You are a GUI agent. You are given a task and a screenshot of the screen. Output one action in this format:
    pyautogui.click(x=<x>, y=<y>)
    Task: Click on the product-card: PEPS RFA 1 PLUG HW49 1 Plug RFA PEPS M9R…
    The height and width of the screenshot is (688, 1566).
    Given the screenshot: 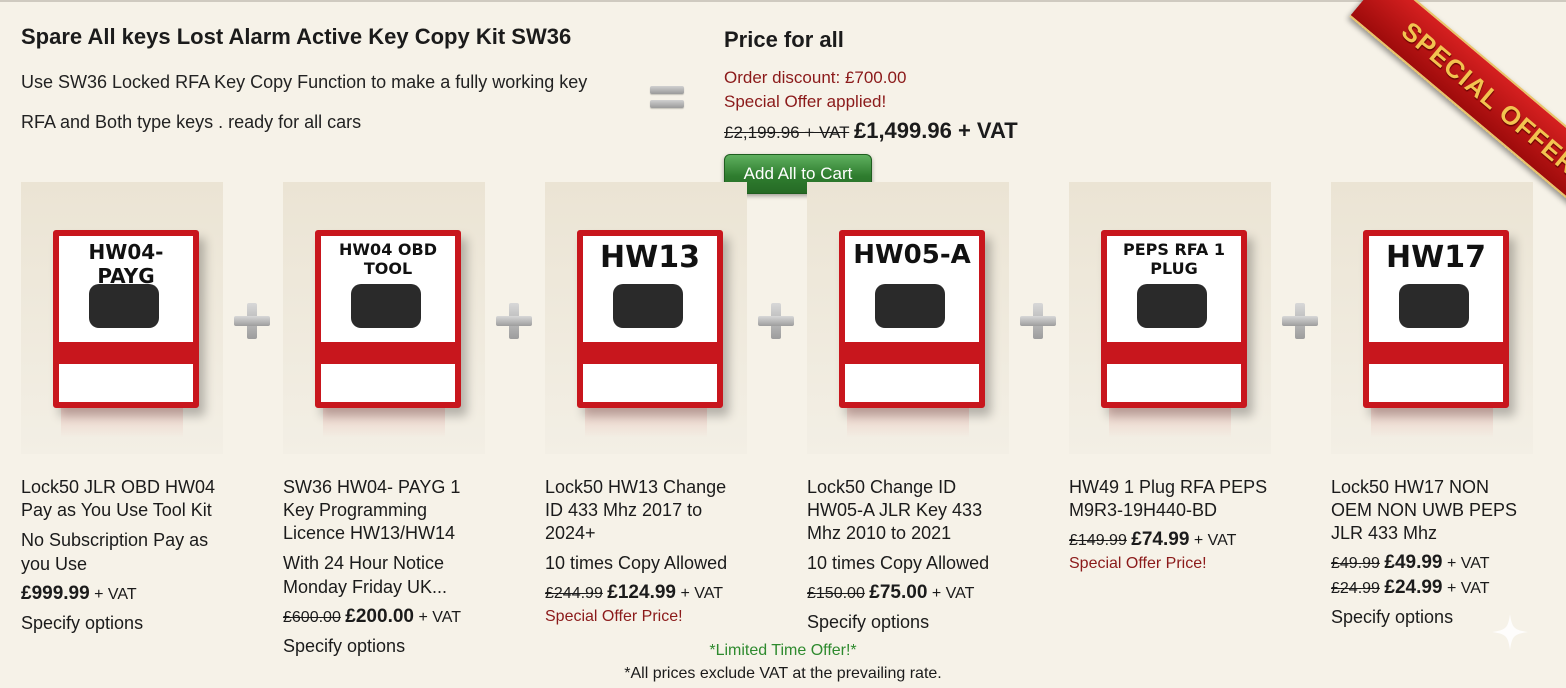 What is the action you would take?
    pyautogui.click(x=1170, y=377)
    